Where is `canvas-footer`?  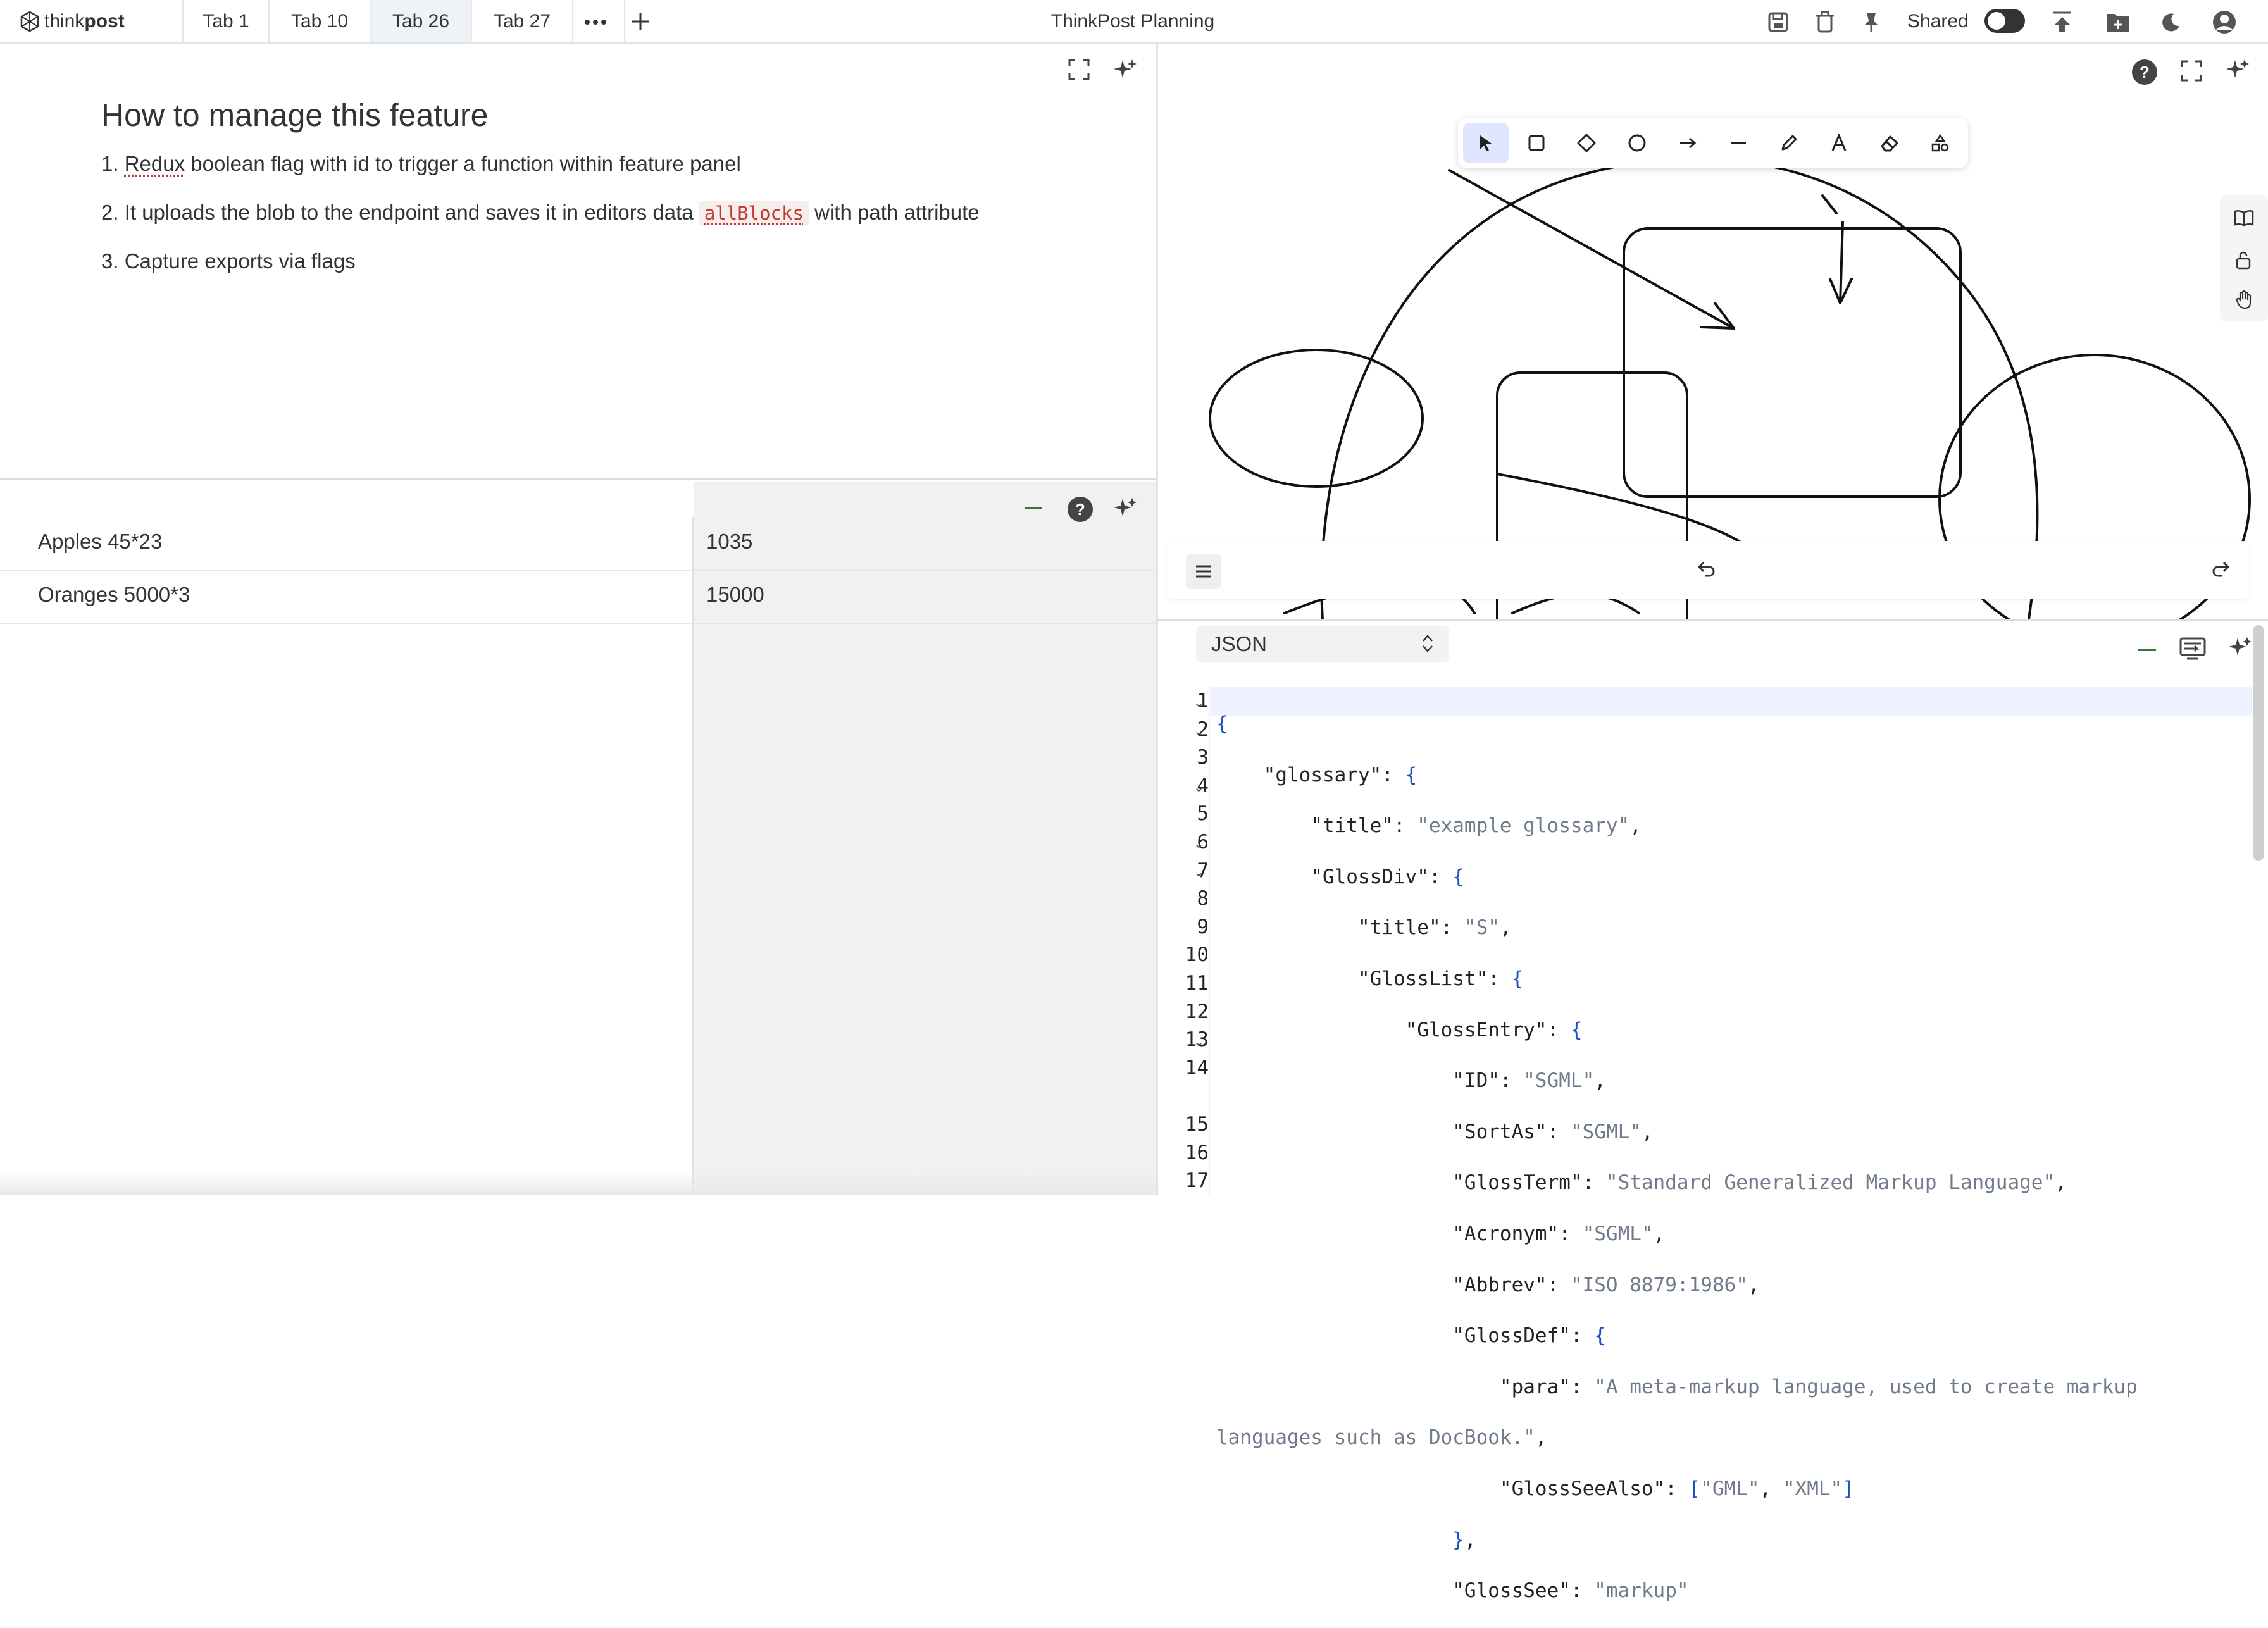
canvas-footer is located at coordinates (1708, 570).